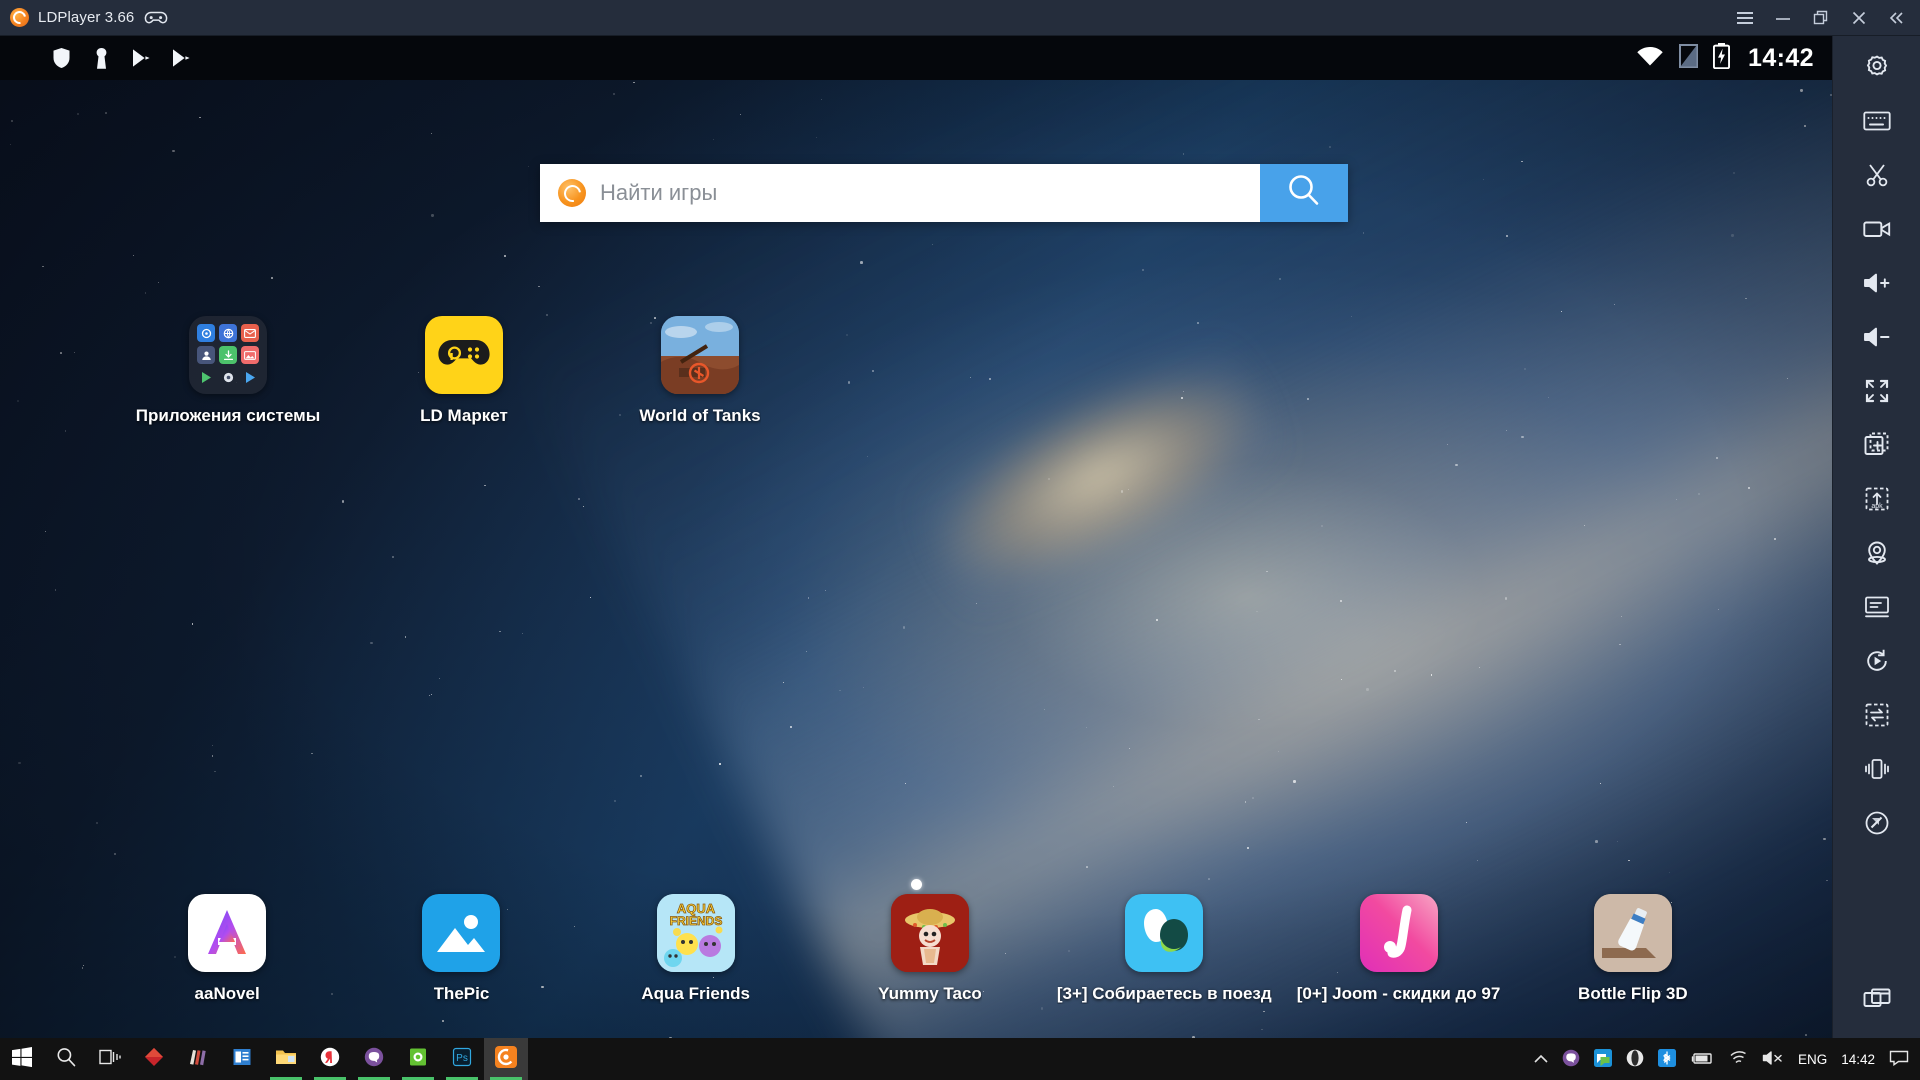 This screenshot has height=1080, width=1920. I want to click on system-tray: ENG 14:42, so click(1723, 1059).